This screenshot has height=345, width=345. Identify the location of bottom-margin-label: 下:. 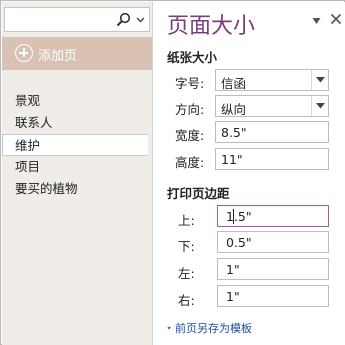
(186, 246).